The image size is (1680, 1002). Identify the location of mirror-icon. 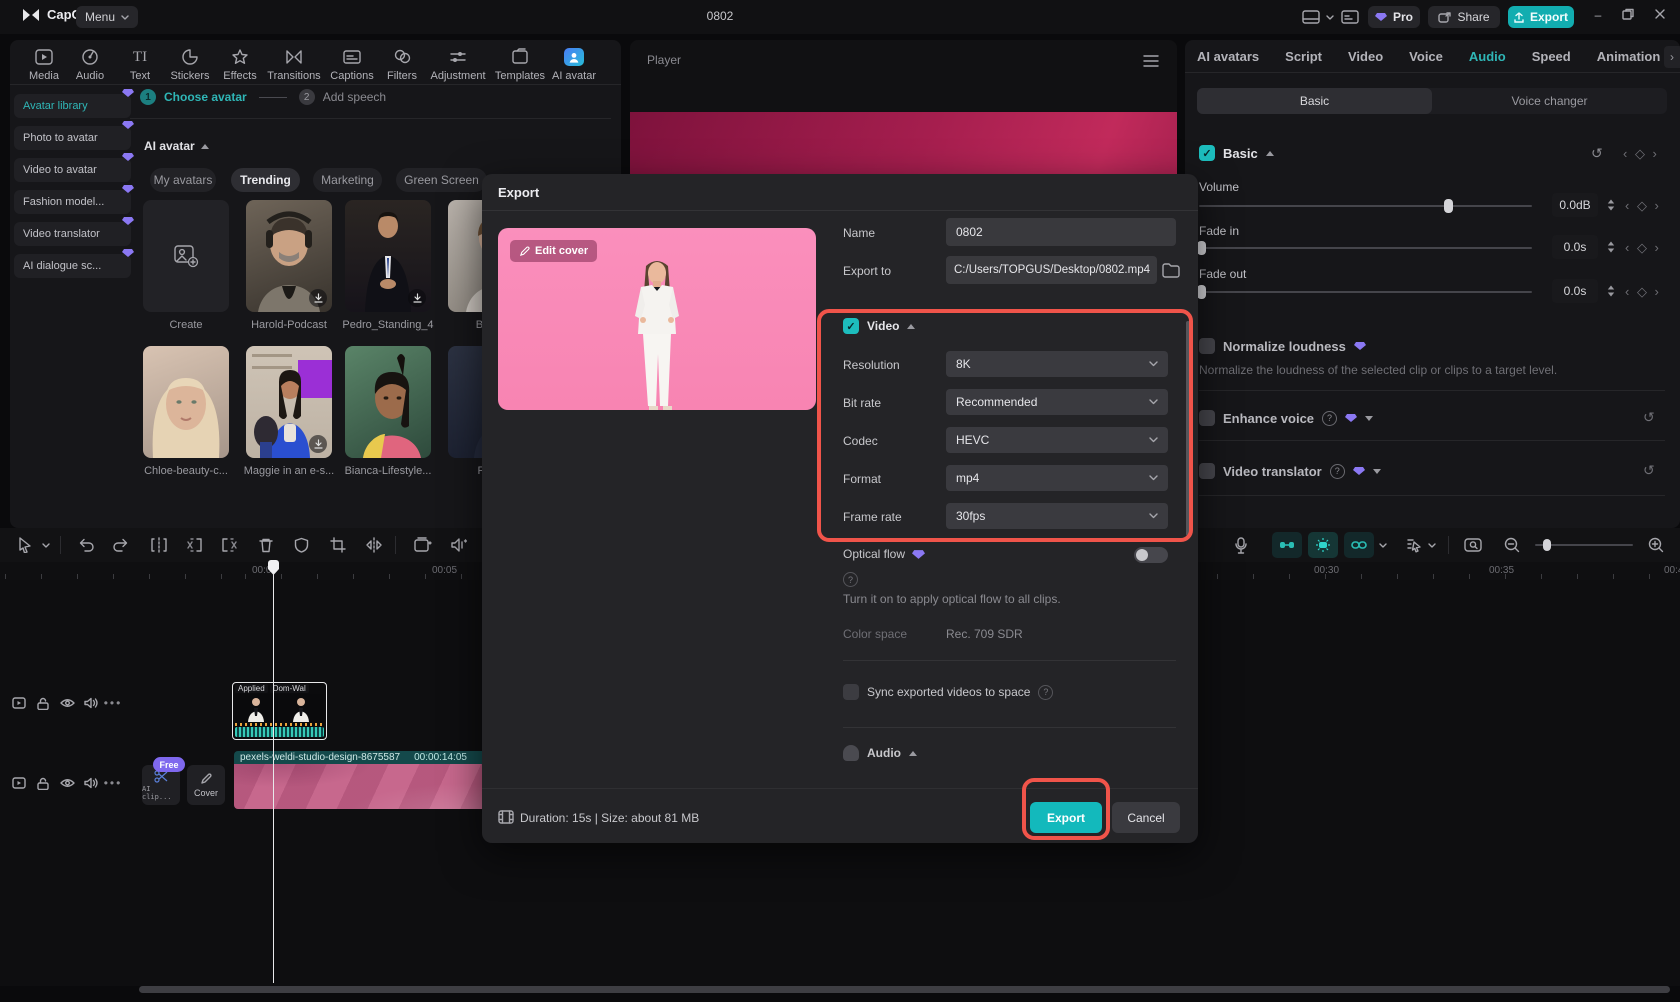
(374, 545).